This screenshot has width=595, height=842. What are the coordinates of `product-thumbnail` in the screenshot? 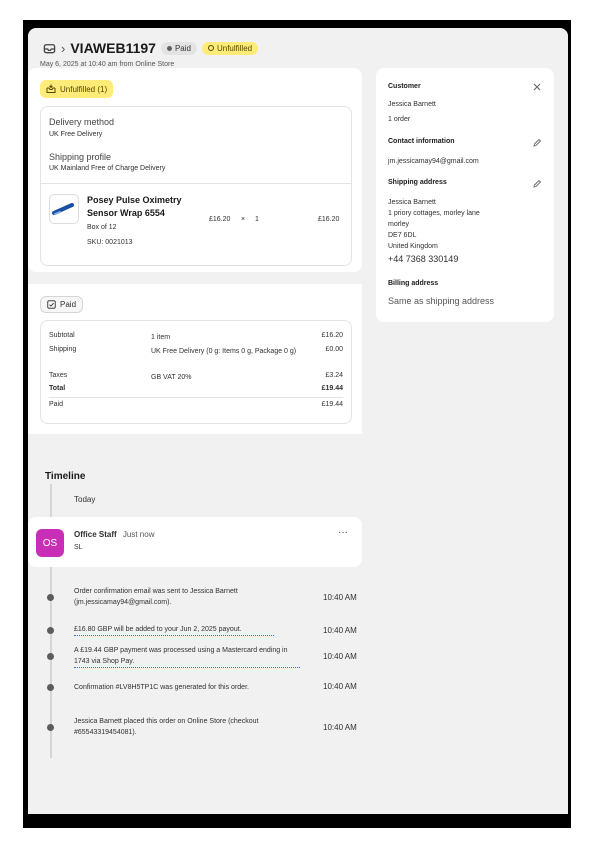 It's located at (64, 209).